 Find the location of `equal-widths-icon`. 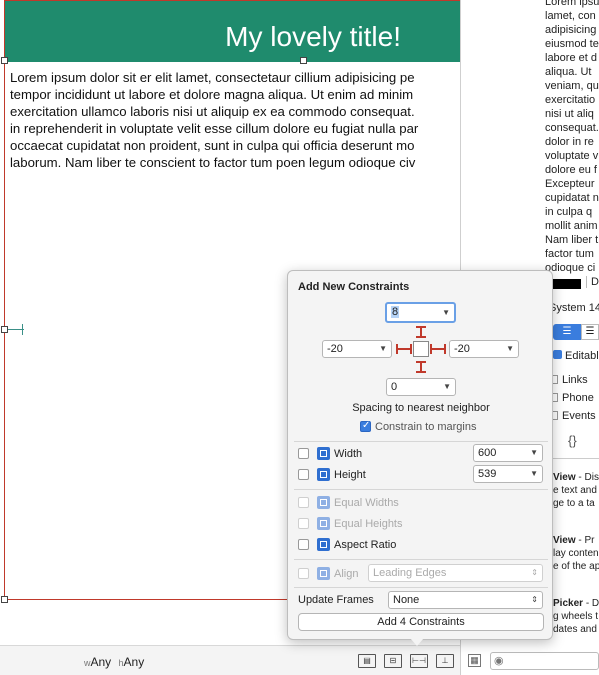

equal-widths-icon is located at coordinates (323, 502).